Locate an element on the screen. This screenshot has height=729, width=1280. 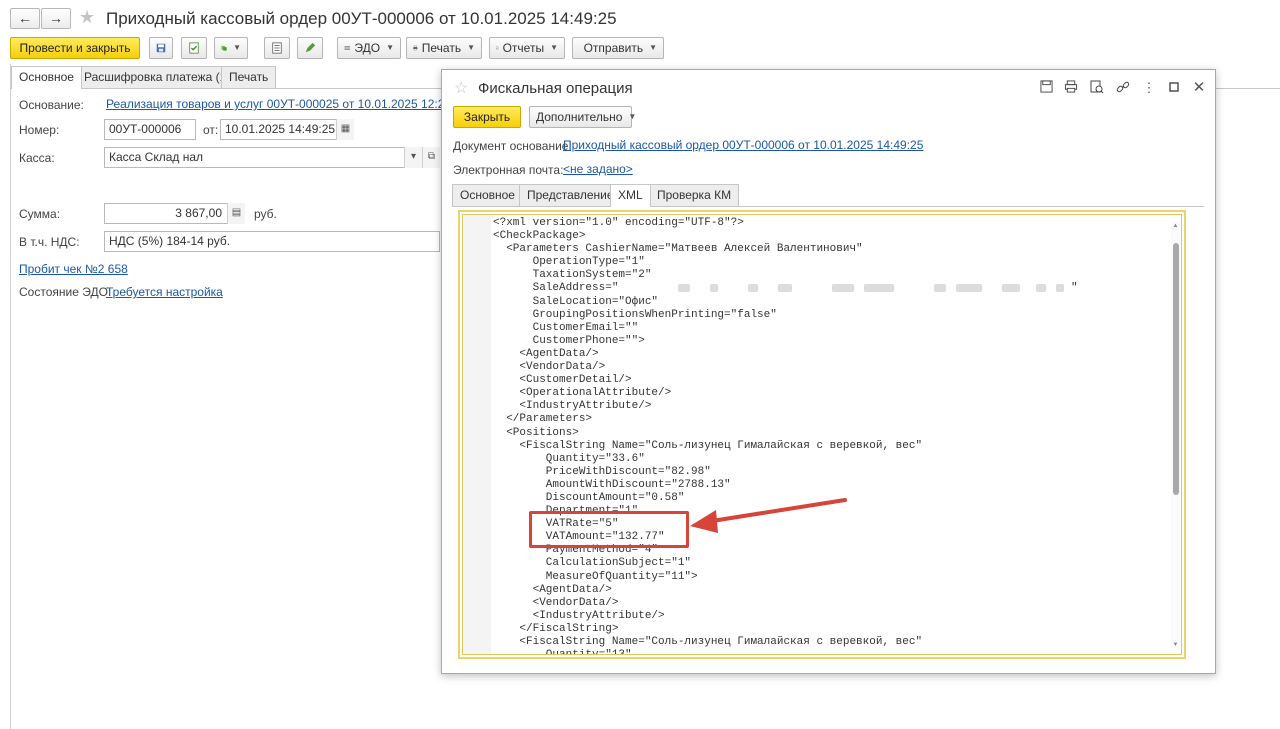
post-button is located at coordinates (194, 48).